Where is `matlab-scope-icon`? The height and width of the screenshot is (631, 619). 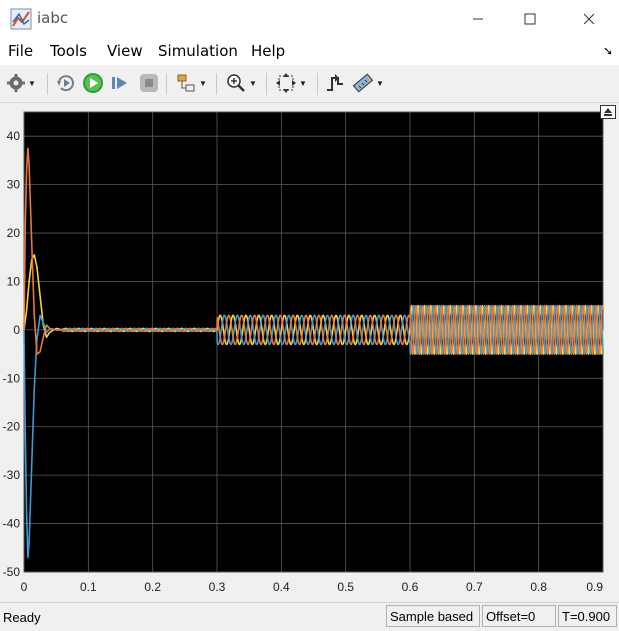
matlab-scope-icon is located at coordinates (21, 19).